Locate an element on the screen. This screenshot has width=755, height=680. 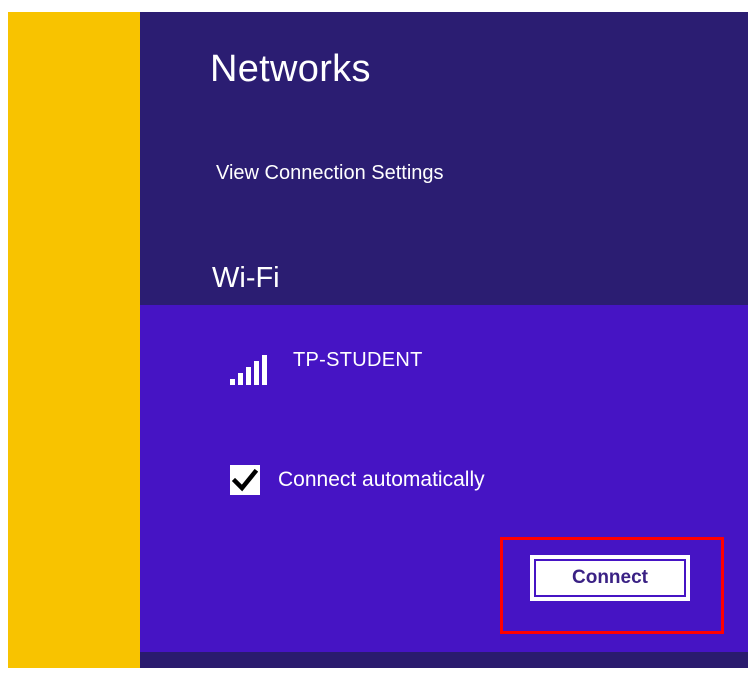
connect-button: Connect is located at coordinates (610, 578).